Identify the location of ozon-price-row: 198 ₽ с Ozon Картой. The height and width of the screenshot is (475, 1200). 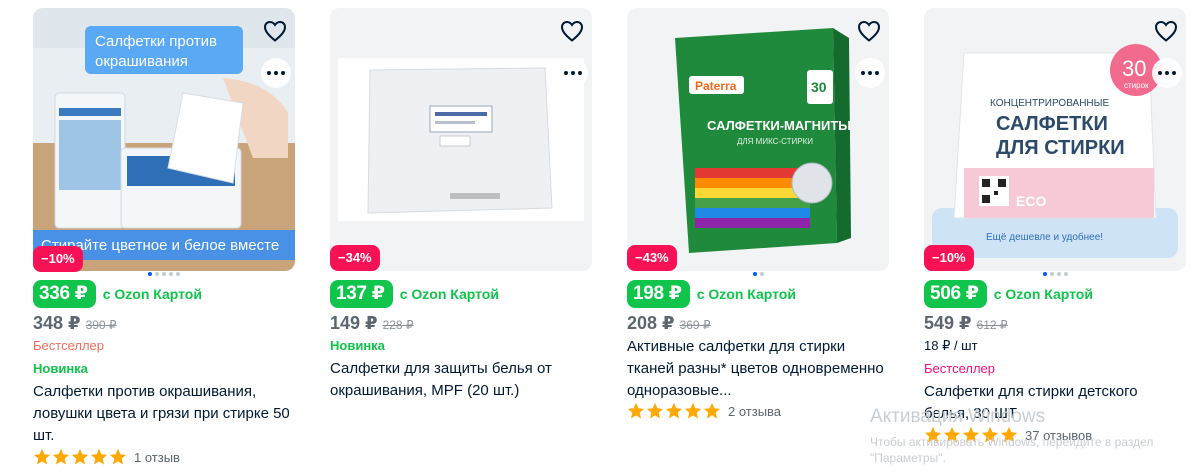
(711, 294).